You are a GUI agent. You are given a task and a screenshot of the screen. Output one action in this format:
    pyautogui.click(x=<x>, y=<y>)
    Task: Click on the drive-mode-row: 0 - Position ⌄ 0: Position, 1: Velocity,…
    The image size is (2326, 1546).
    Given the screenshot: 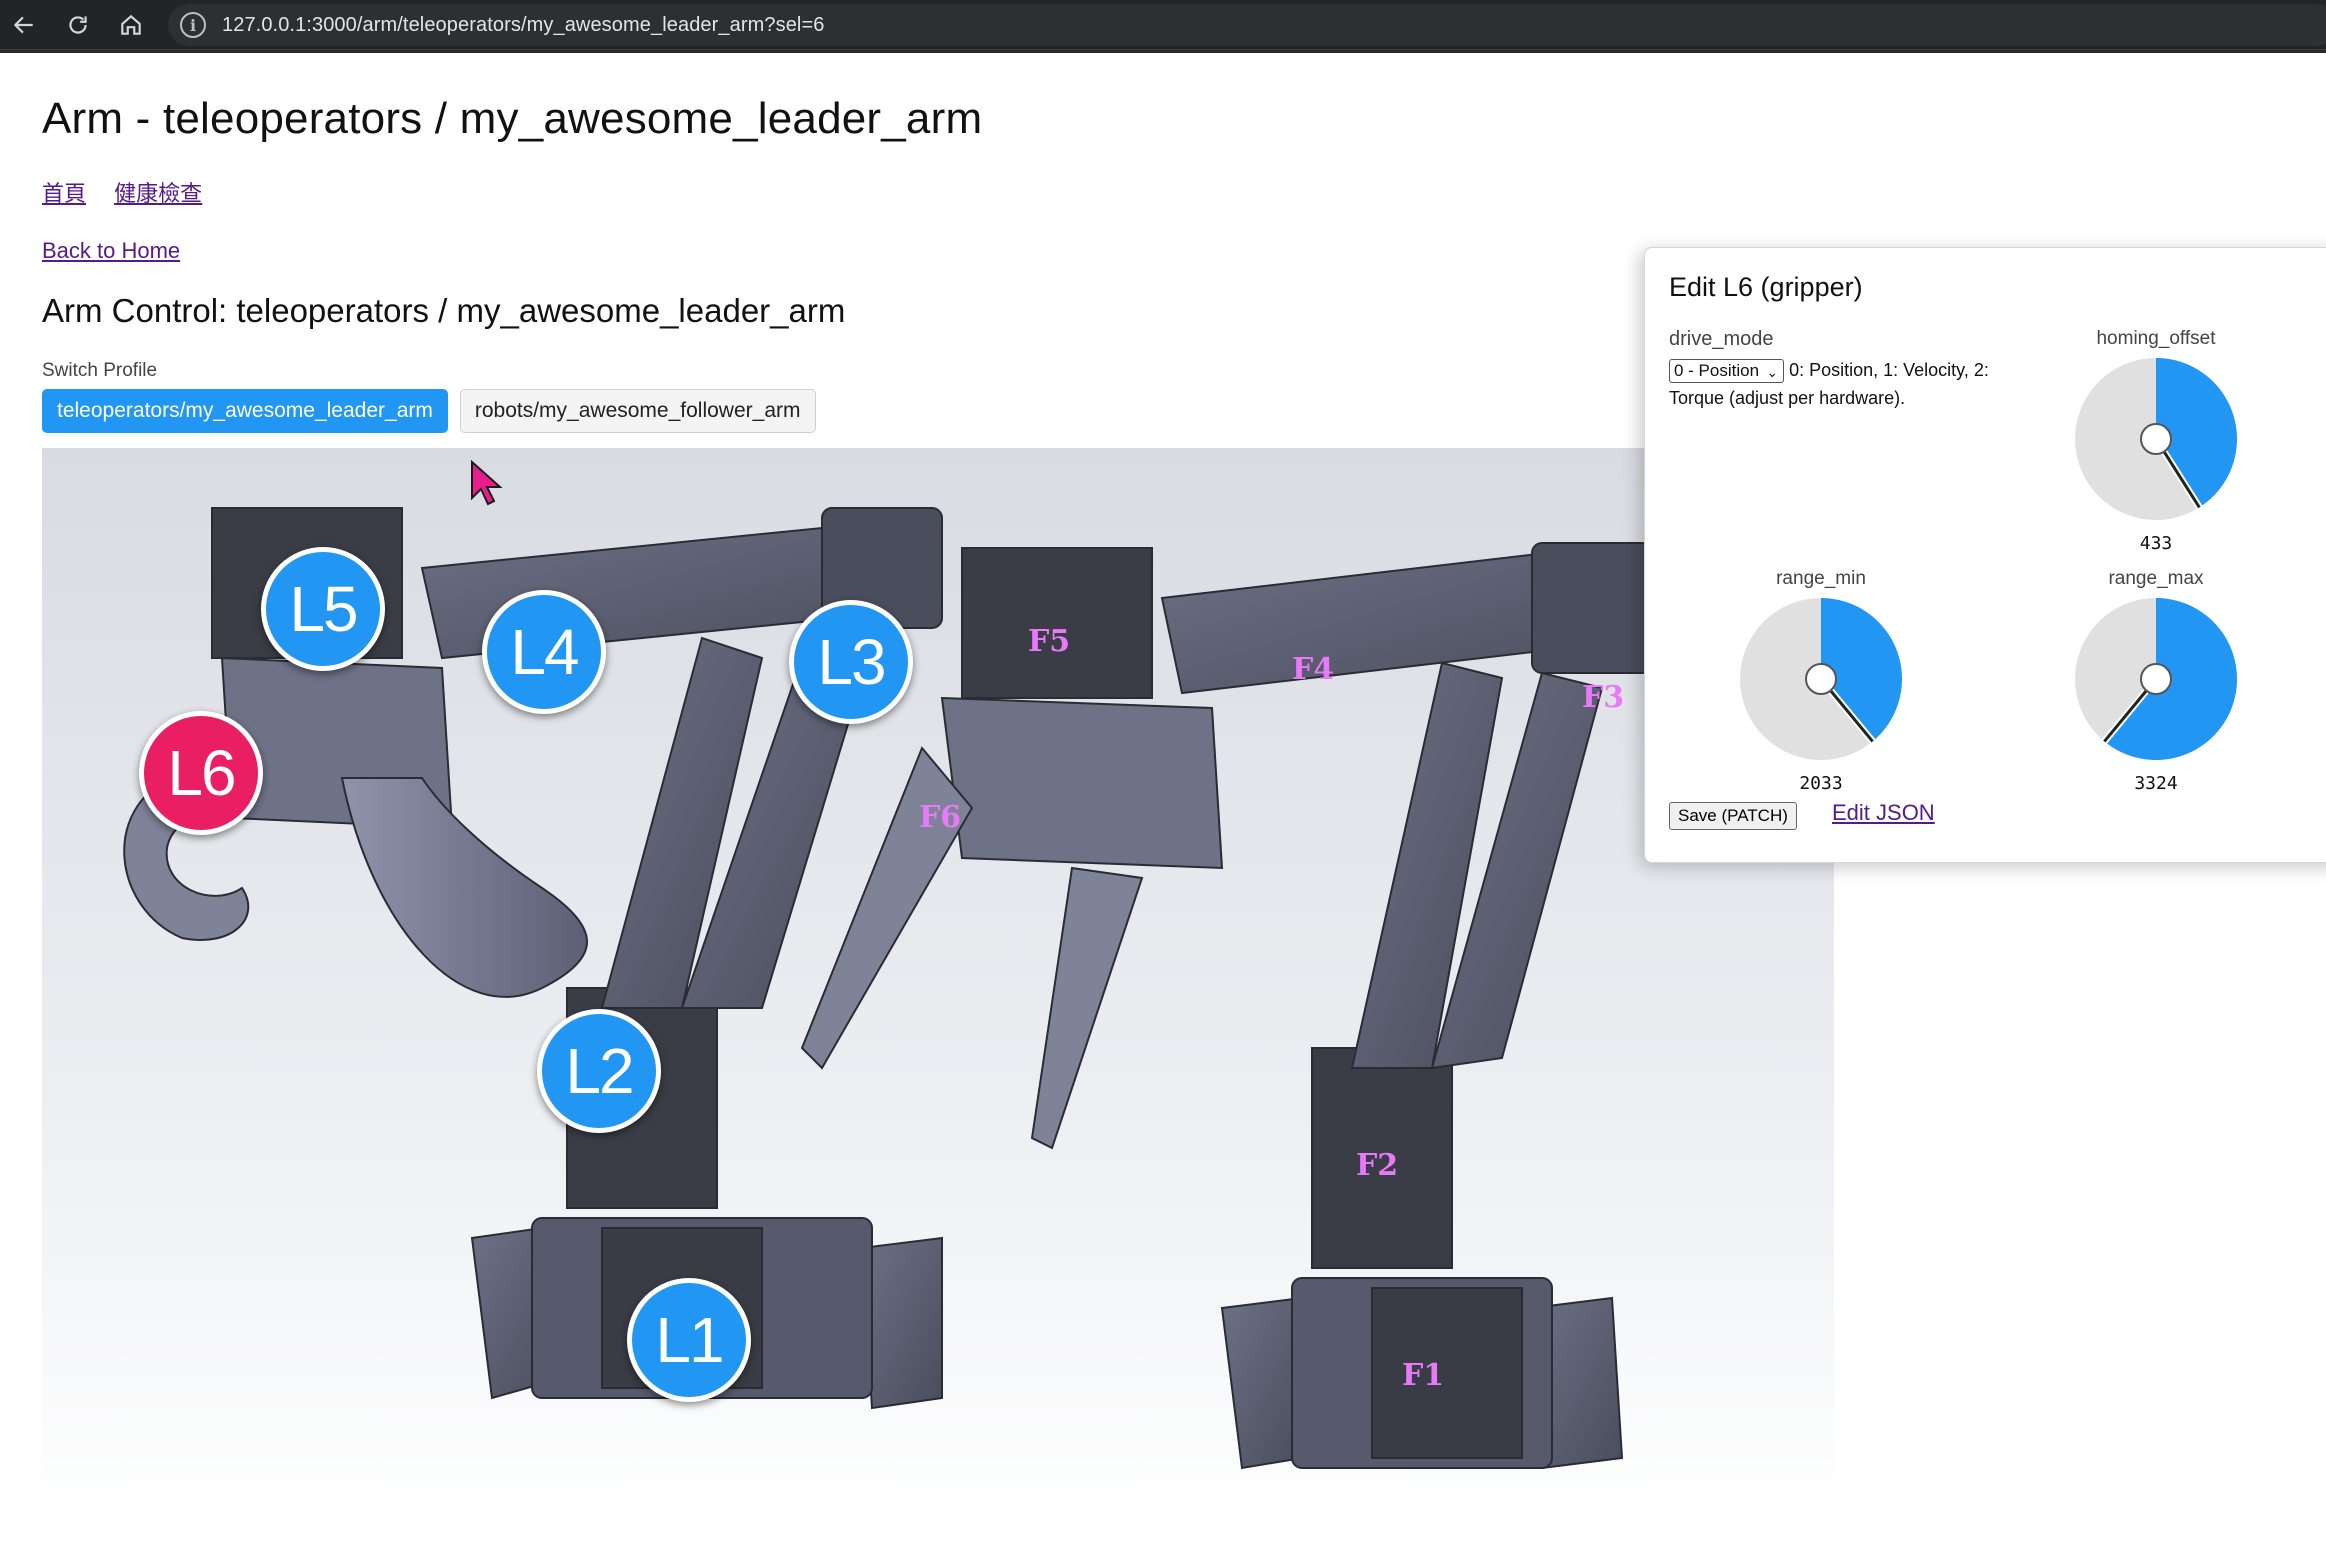 What is the action you would take?
    pyautogui.click(x=1839, y=384)
    